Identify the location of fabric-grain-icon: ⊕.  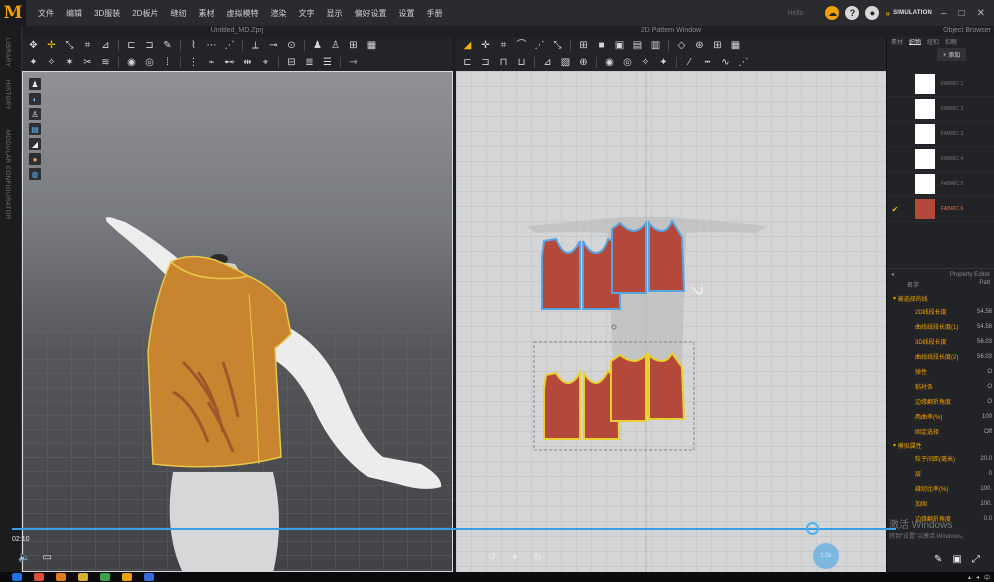
(583, 62).